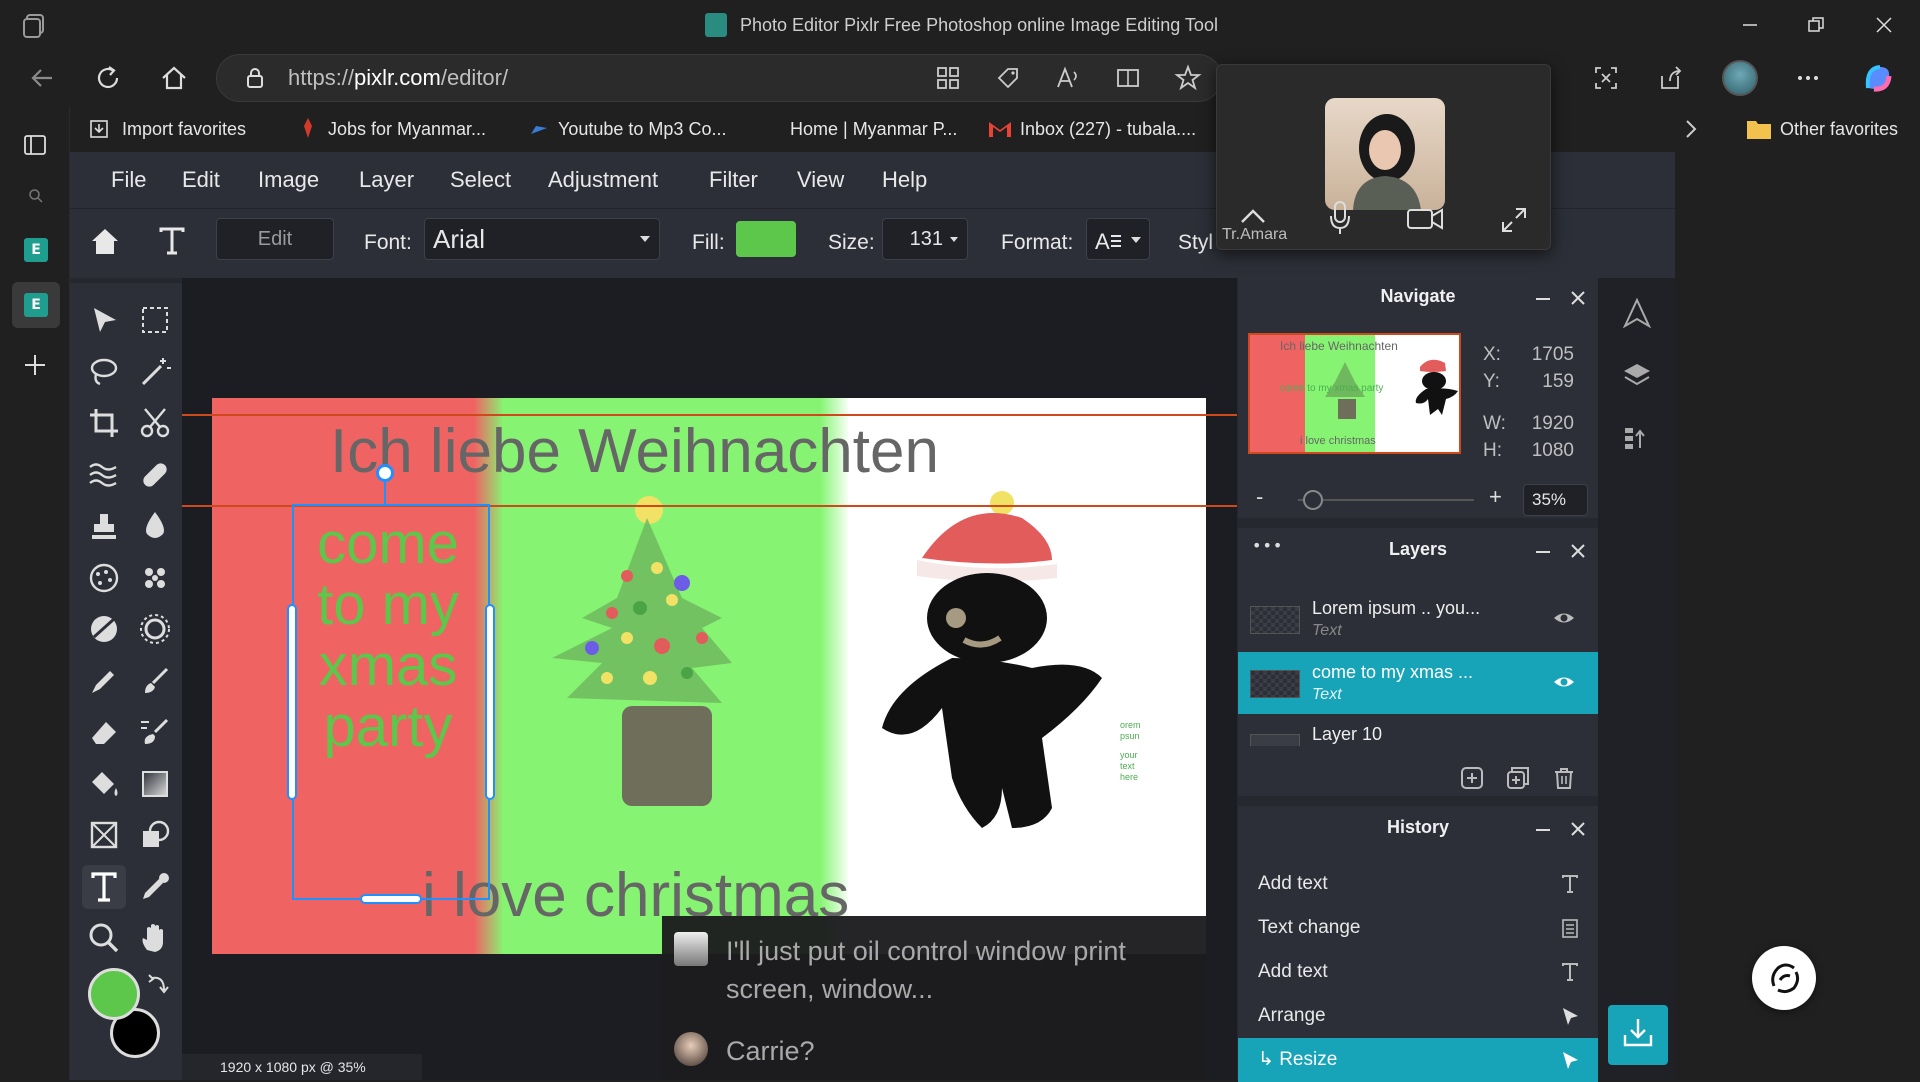 The image size is (1920, 1082). I want to click on tab-pixlr-icon: E, so click(36, 250).